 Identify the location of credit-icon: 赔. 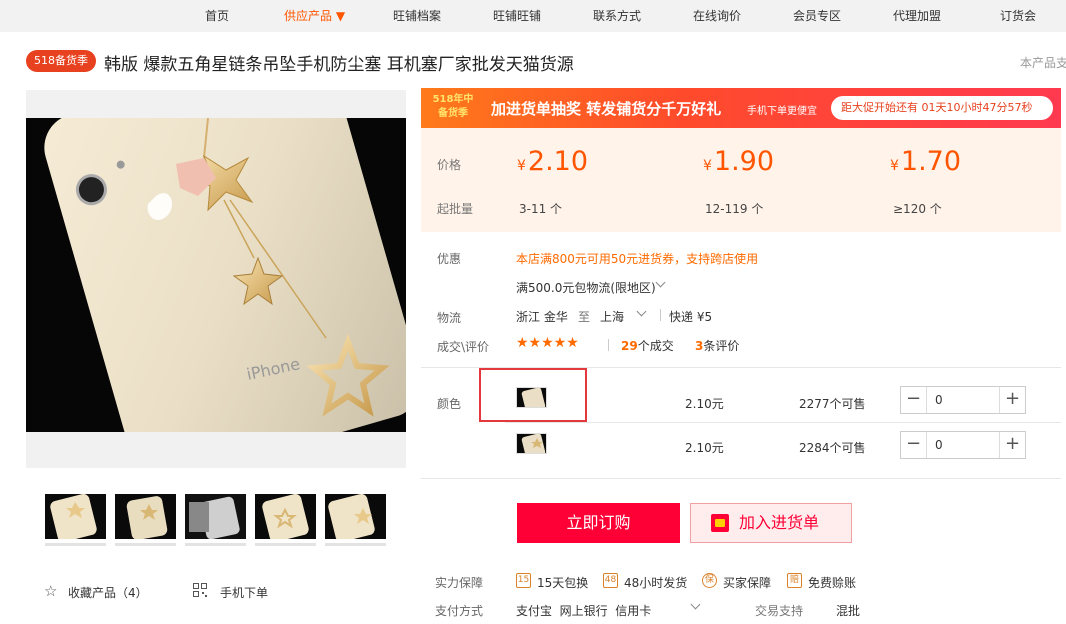
(794, 580).